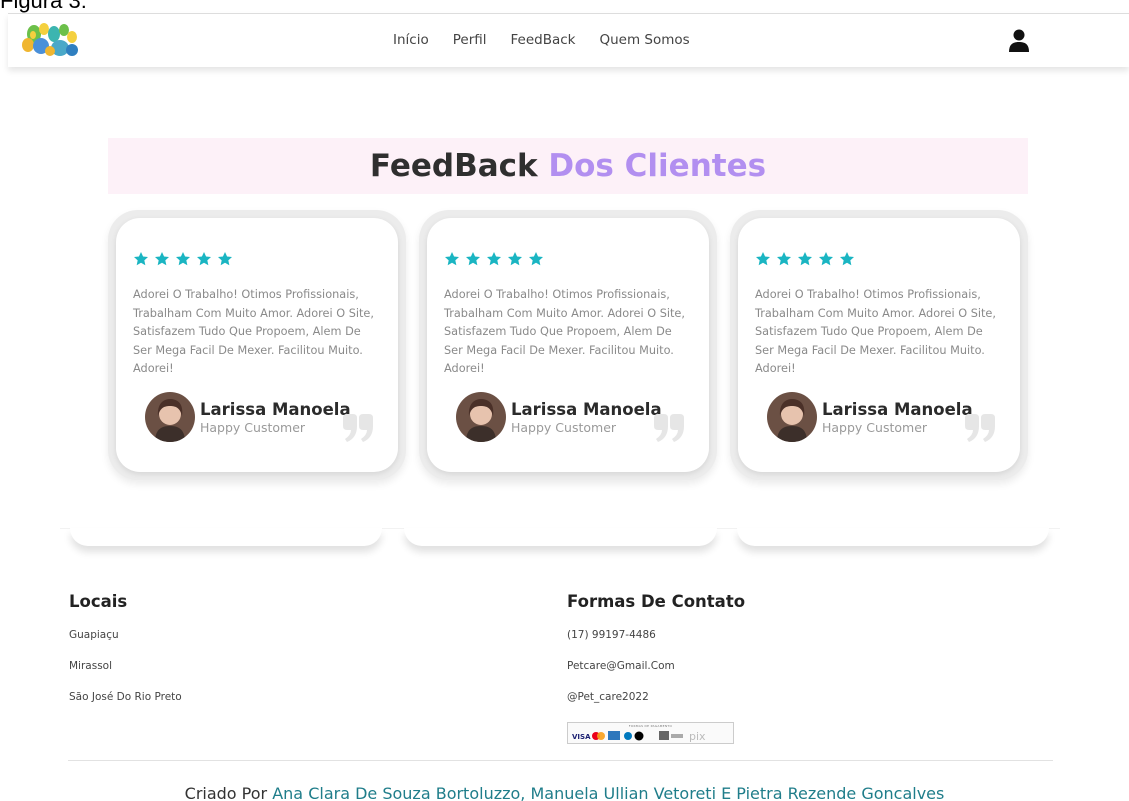 This screenshot has width=1129, height=801. What do you see at coordinates (98, 601) in the screenshot?
I see `locais-heading: Locais` at bounding box center [98, 601].